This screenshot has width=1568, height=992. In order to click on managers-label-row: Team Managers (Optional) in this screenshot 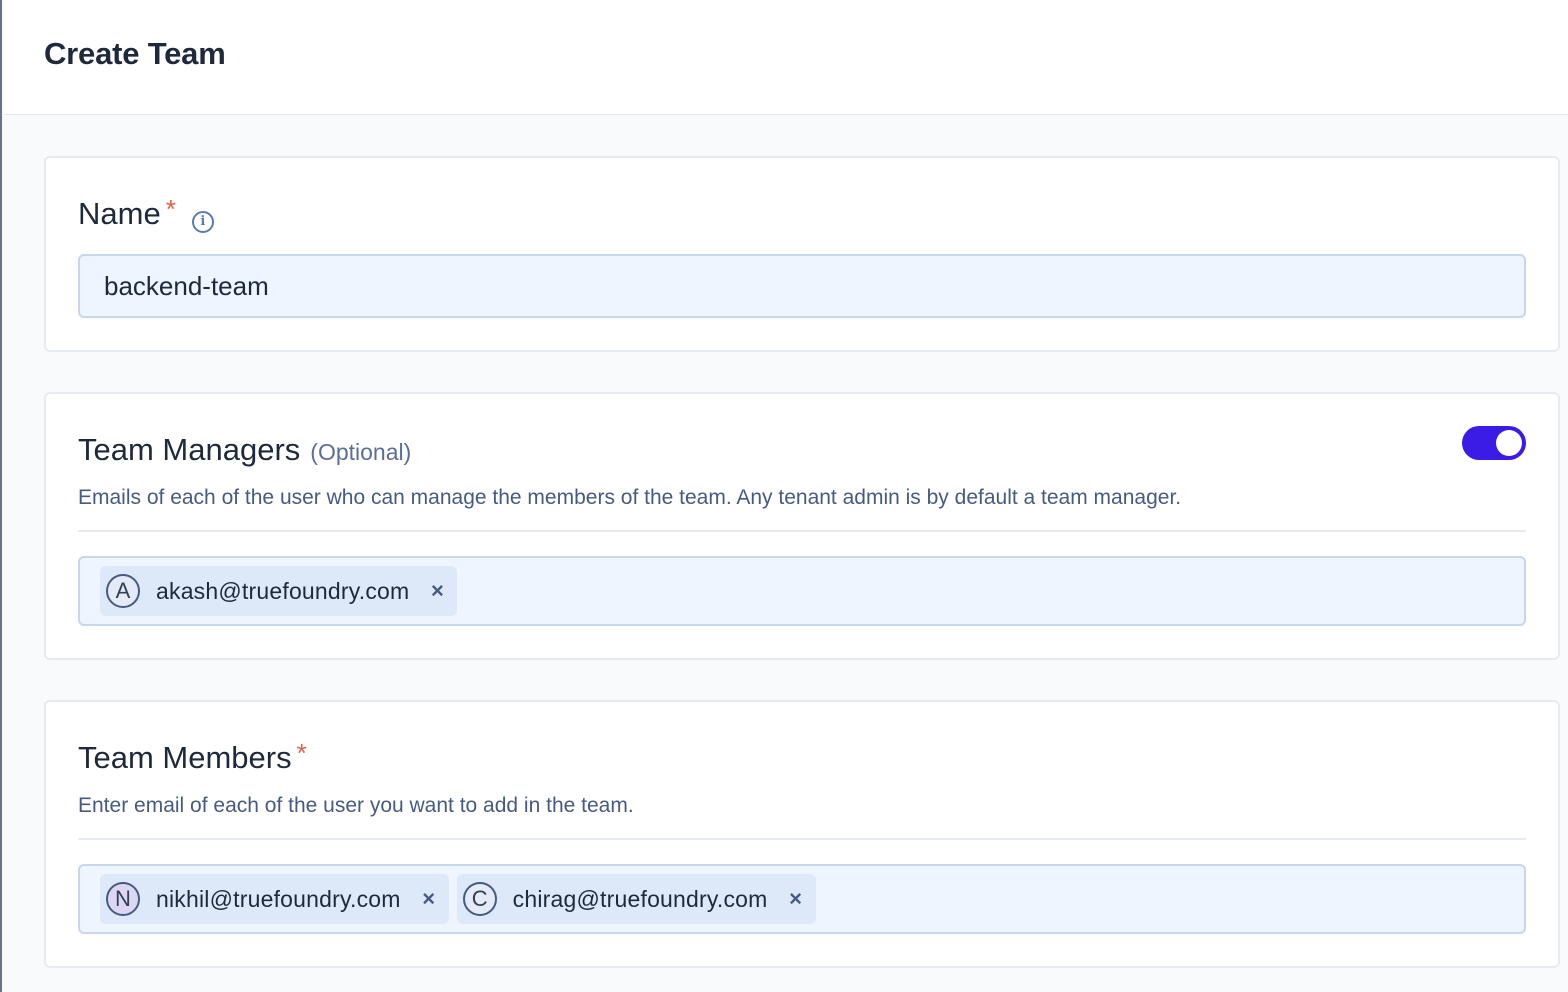, I will do `click(244, 450)`.